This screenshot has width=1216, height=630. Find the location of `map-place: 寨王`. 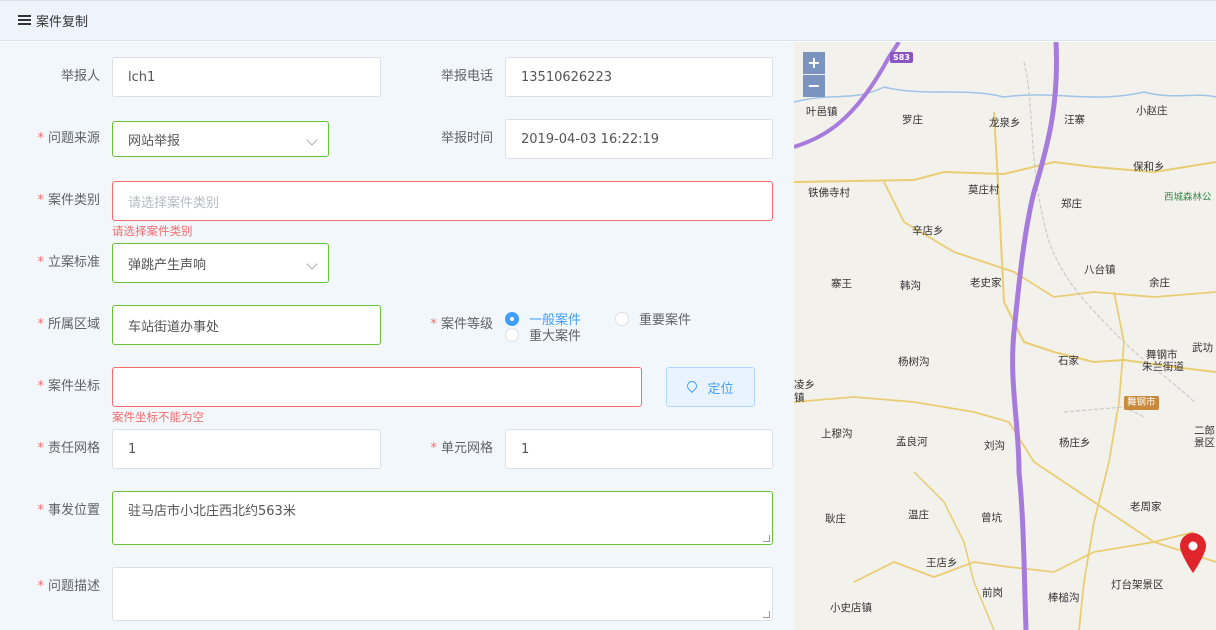

map-place: 寨王 is located at coordinates (841, 284).